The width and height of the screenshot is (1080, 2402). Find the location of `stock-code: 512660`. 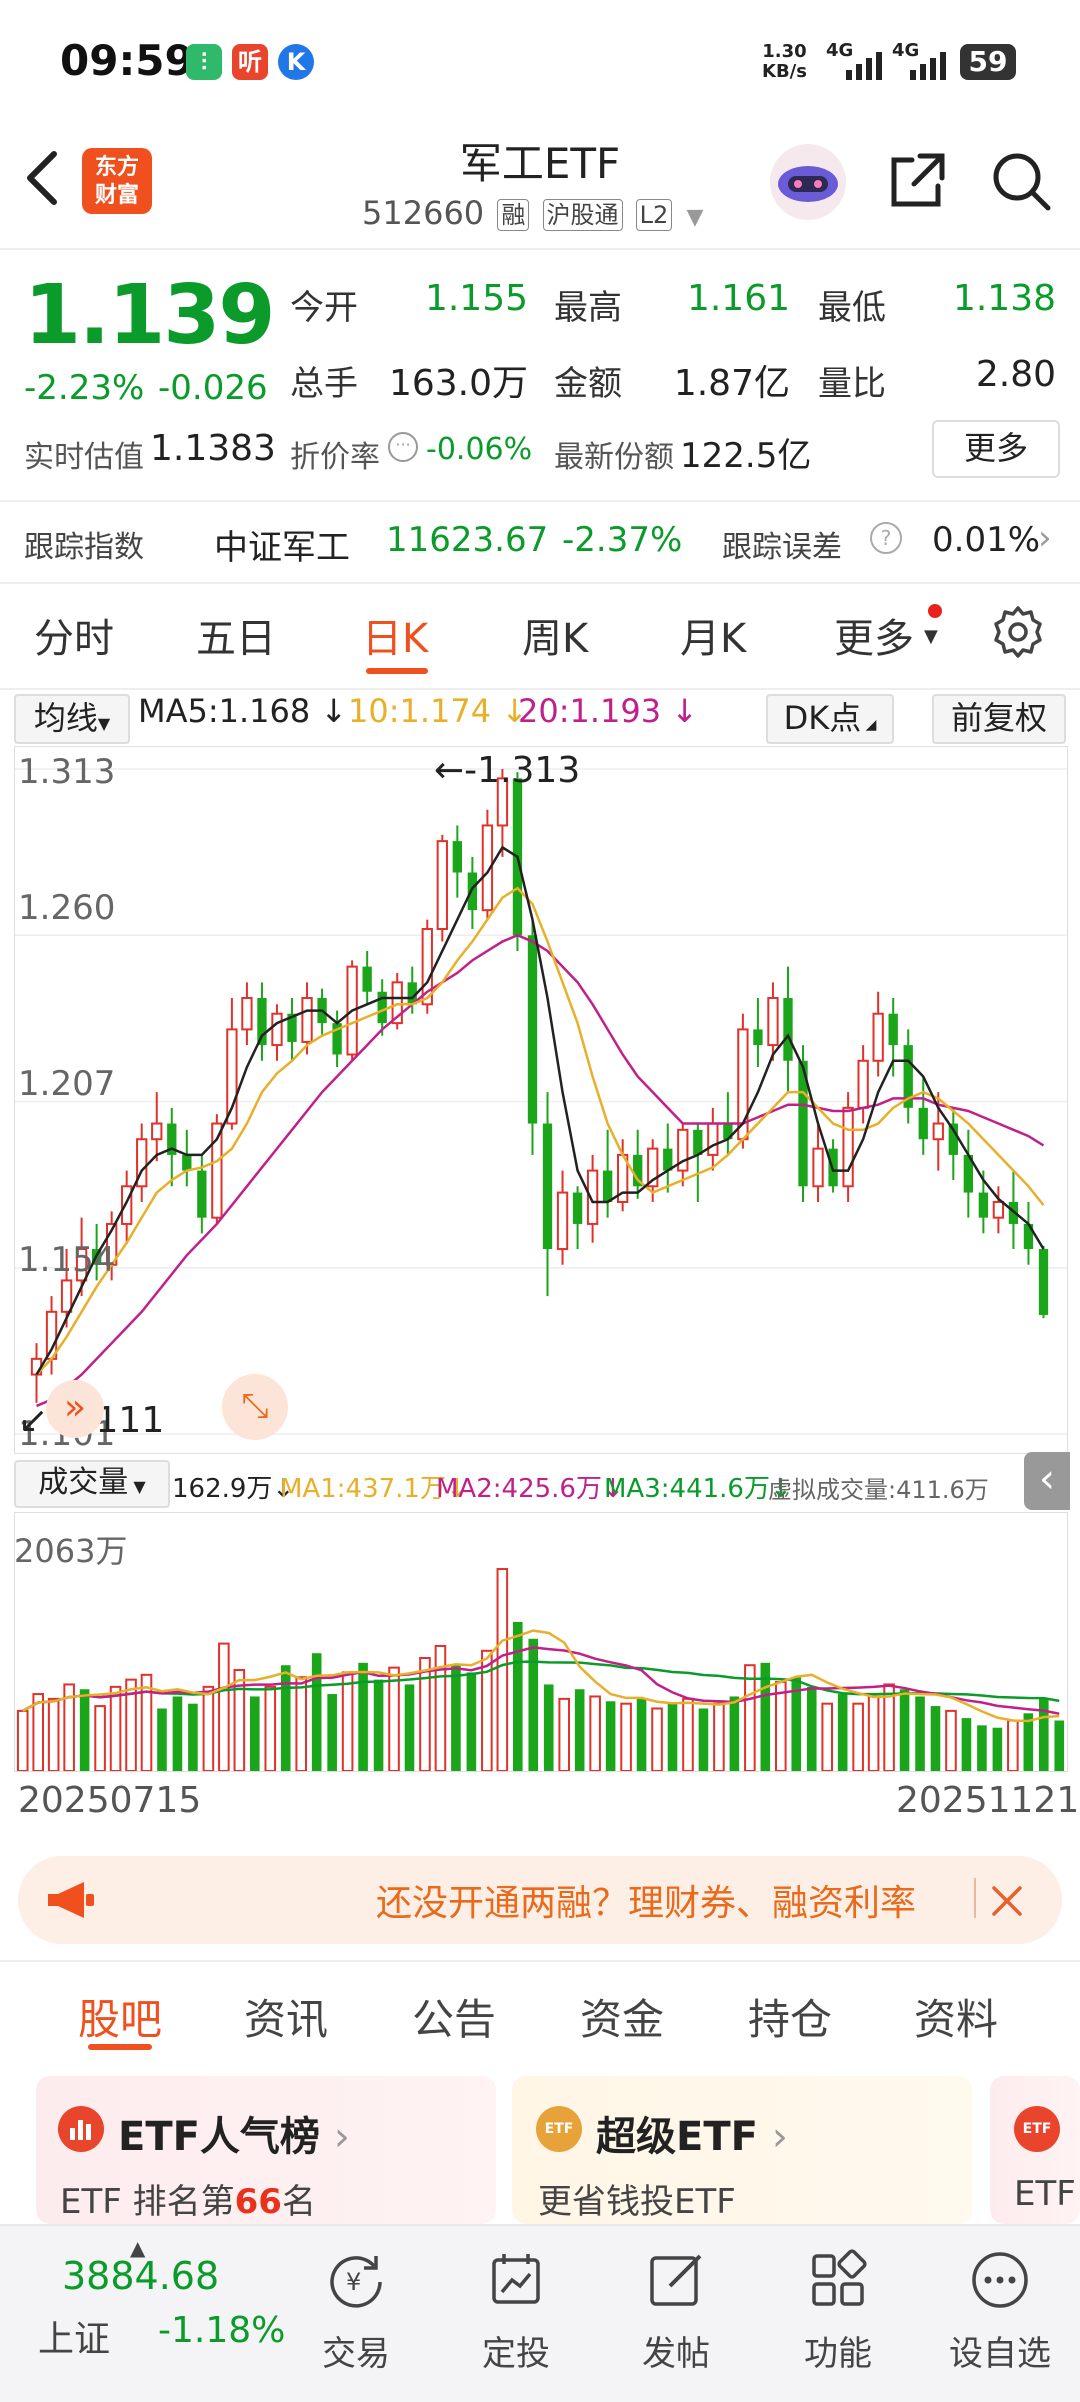

stock-code: 512660 is located at coordinates (423, 213).